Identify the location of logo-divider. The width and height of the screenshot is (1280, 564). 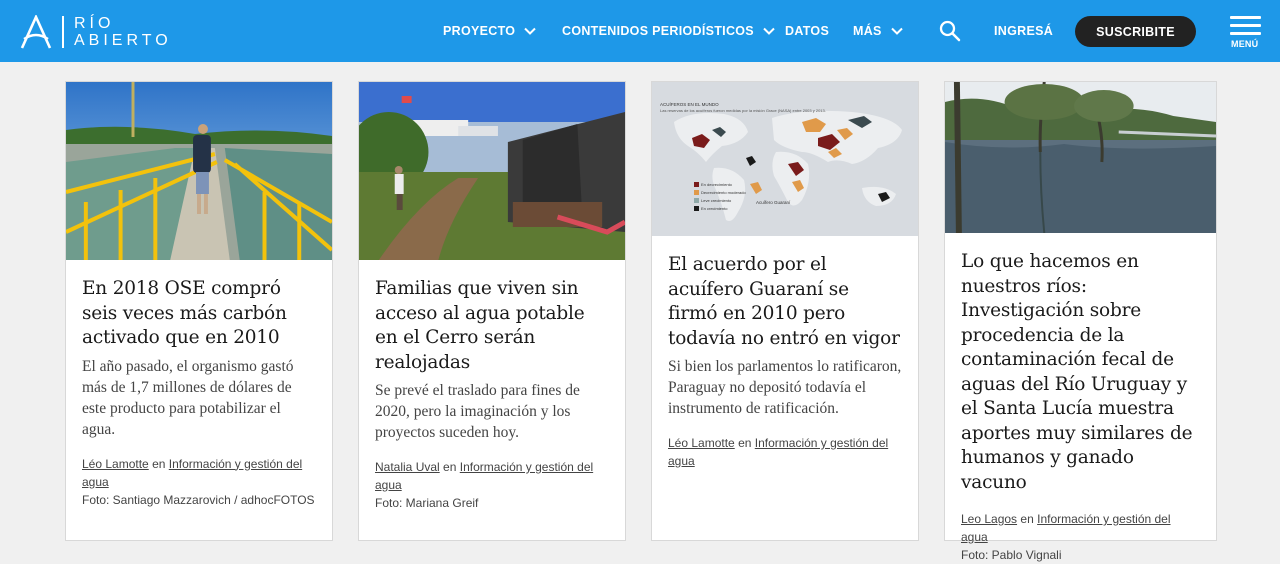
(63, 32).